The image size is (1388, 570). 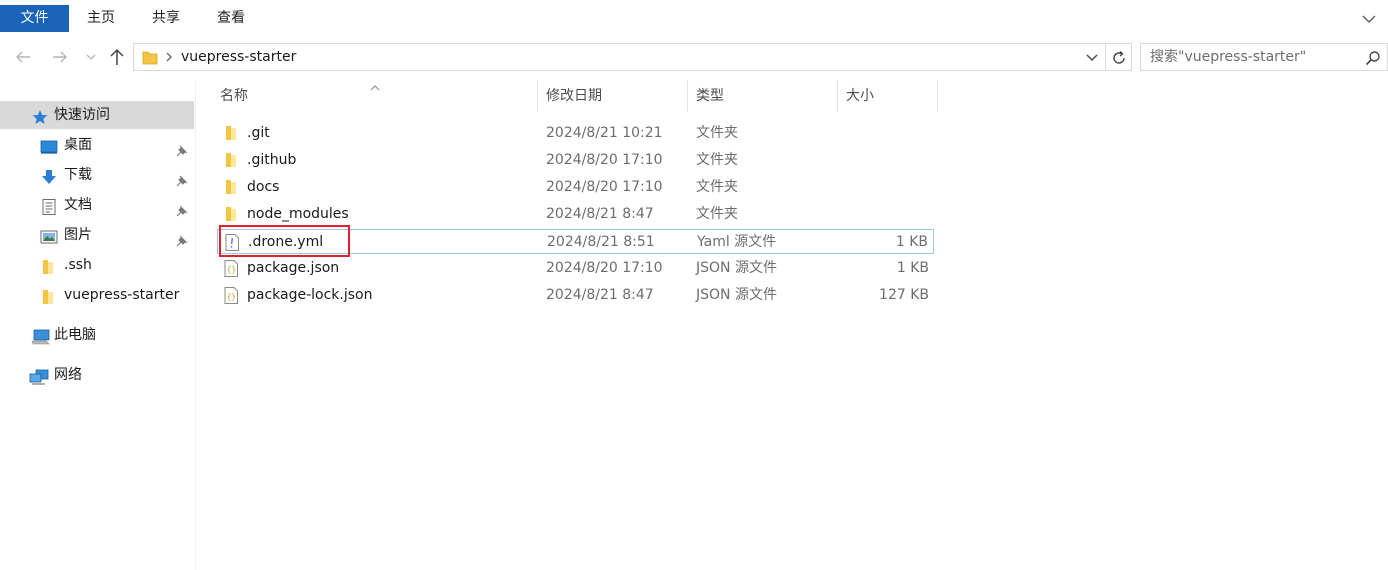 I want to click on search-icon, so click(x=1373, y=60).